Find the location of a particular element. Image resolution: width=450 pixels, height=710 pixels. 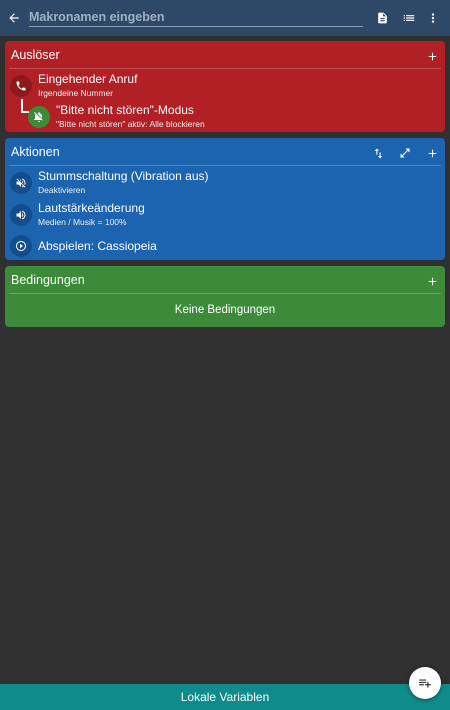

actions-card-divider is located at coordinates (225, 165).